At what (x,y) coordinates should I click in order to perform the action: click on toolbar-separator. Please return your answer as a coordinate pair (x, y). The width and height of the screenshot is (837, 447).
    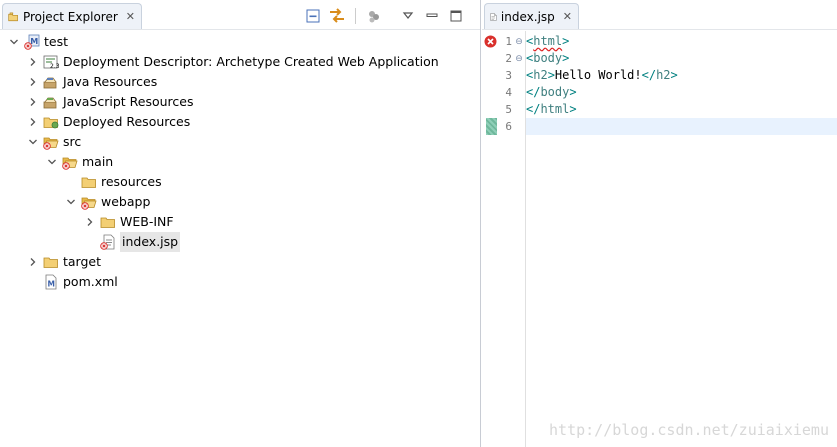
    Looking at the image, I should click on (355, 16).